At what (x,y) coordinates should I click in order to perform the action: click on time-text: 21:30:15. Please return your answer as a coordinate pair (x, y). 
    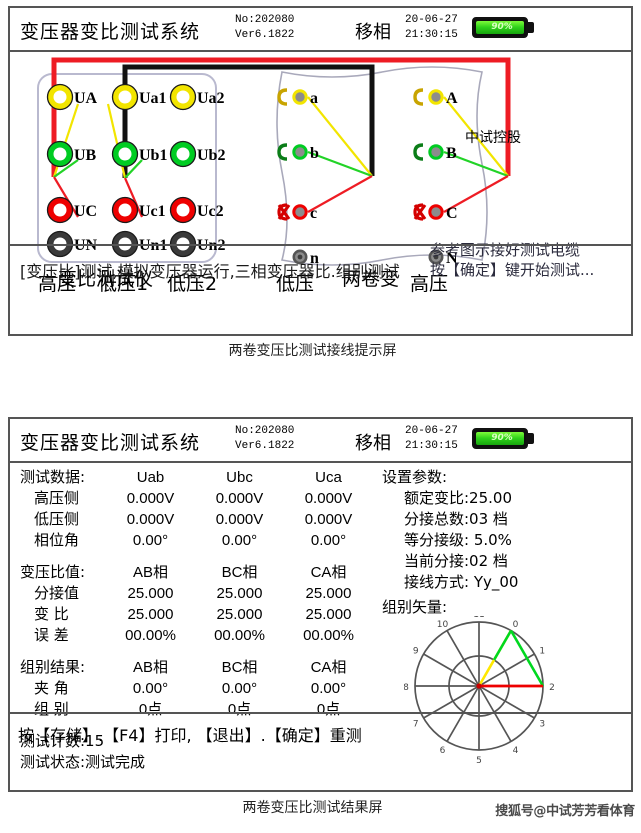
    Looking at the image, I should click on (431, 35).